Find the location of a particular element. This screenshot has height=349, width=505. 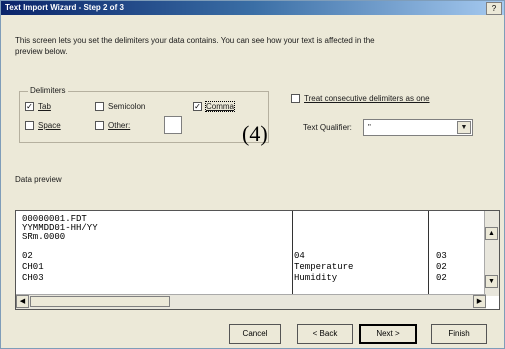

preview-row: YYMMDD01-HH/YY is located at coordinates (257, 228).